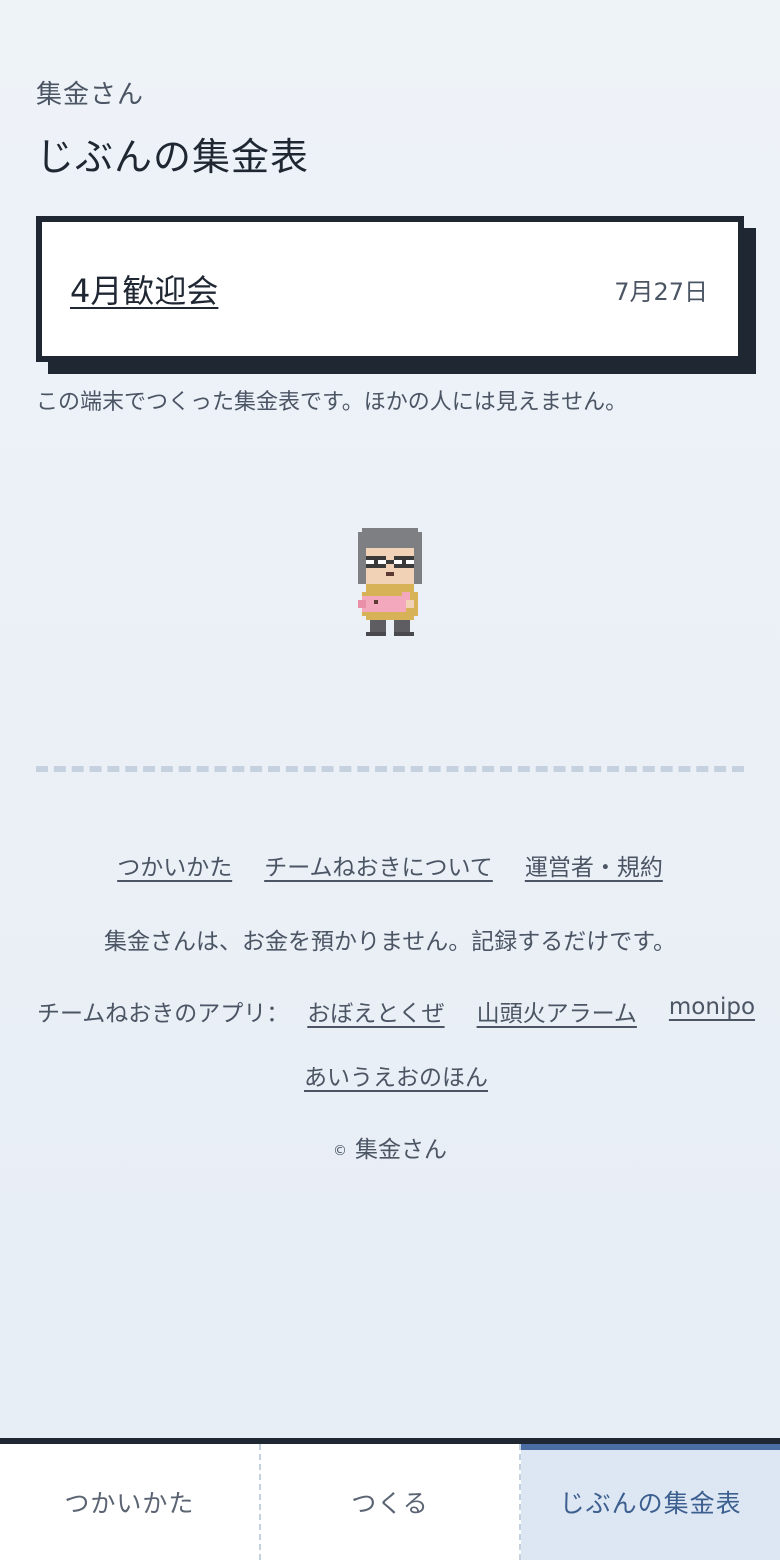 Image resolution: width=780 pixels, height=1560 pixels. I want to click on footer-link-about-team: チームねおきについて, so click(378, 865).